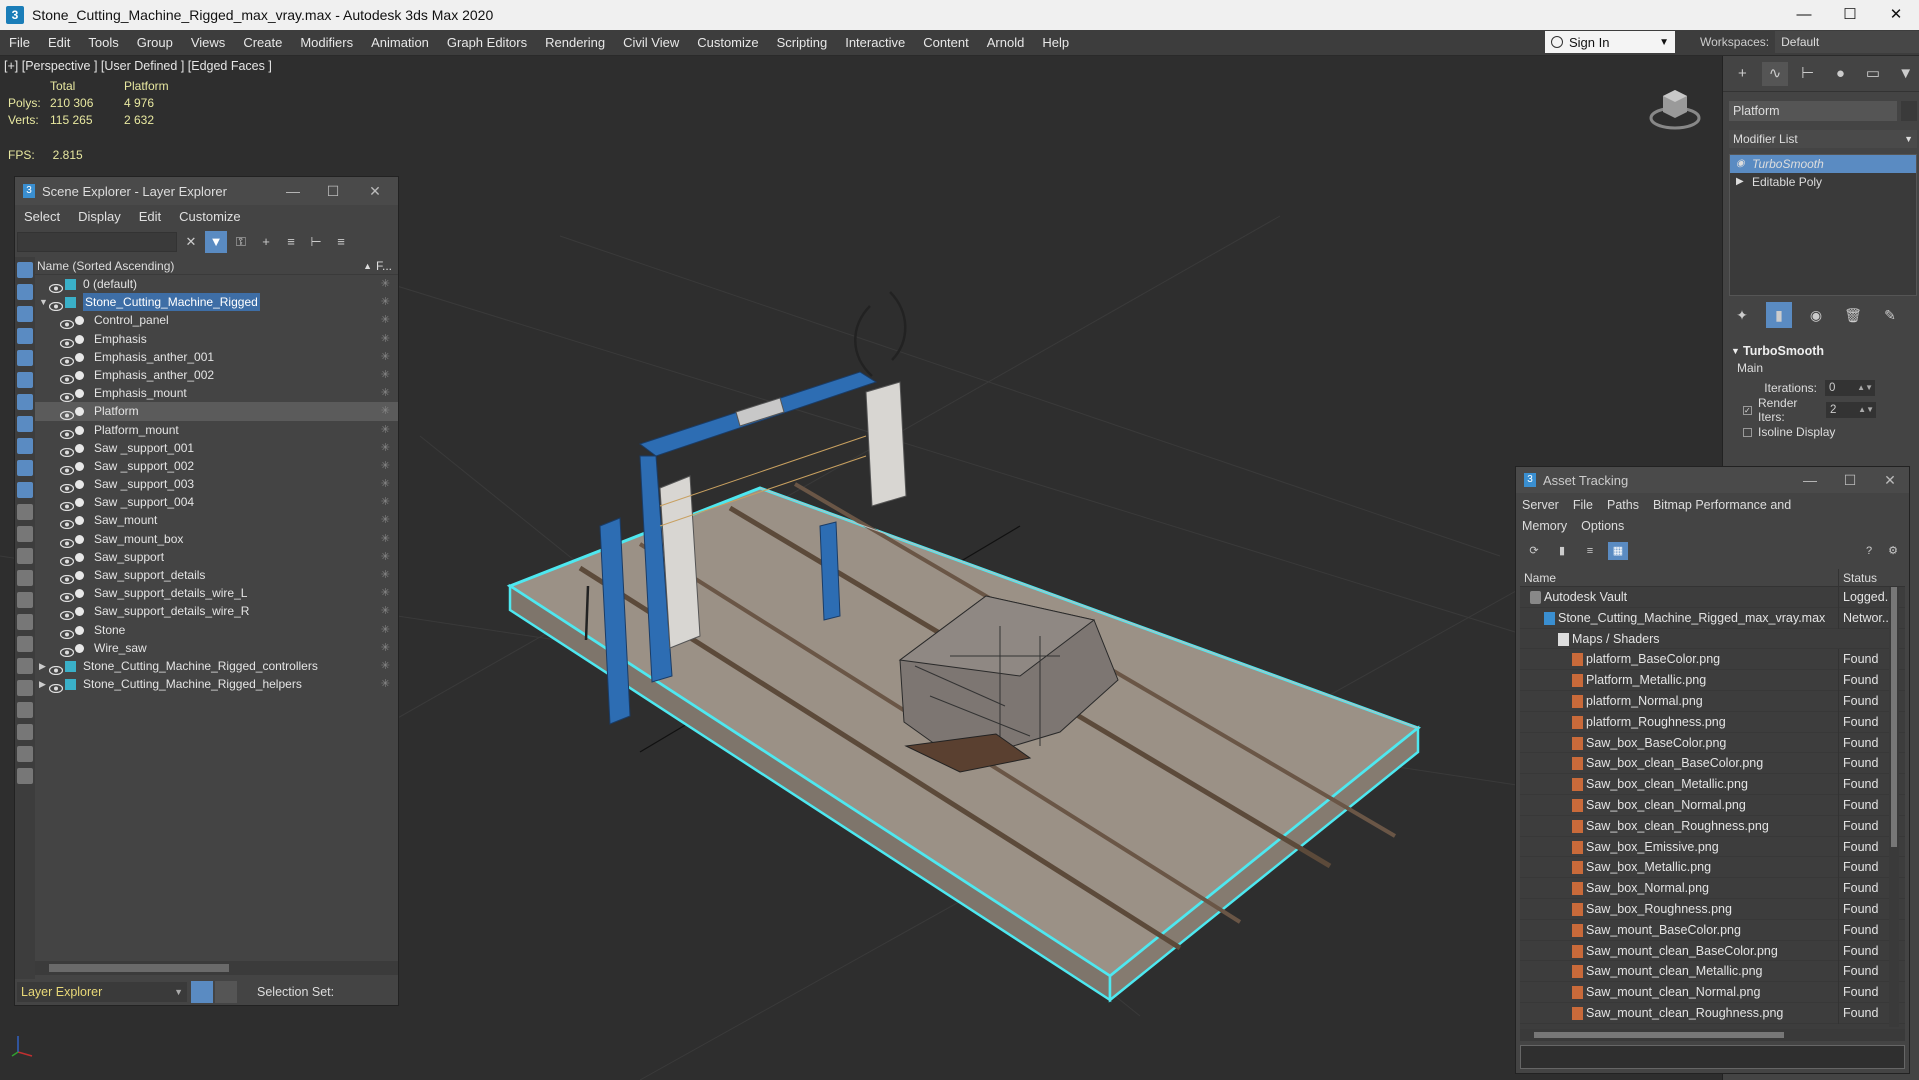  I want to click on asset-row: platform_BaseColor.png Found, so click(1712, 660).